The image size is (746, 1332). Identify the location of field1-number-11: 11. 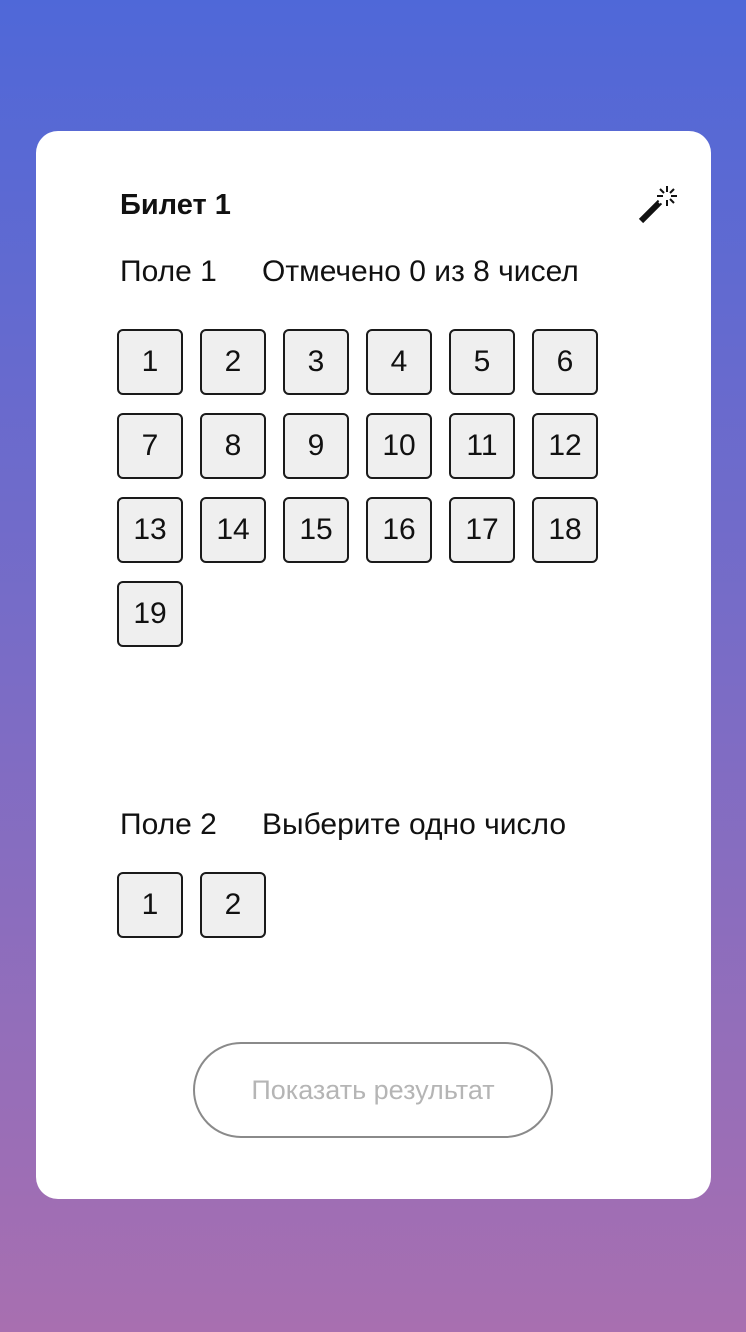
(482, 446).